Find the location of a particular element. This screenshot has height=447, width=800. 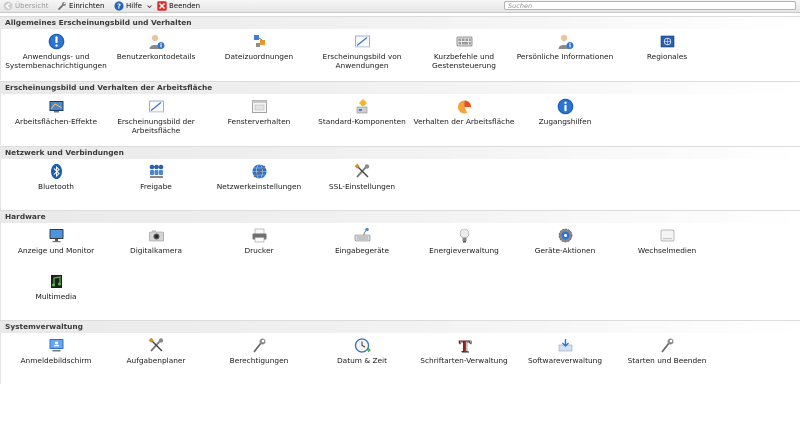

item-regional: Regionales is located at coordinates (667, 55).